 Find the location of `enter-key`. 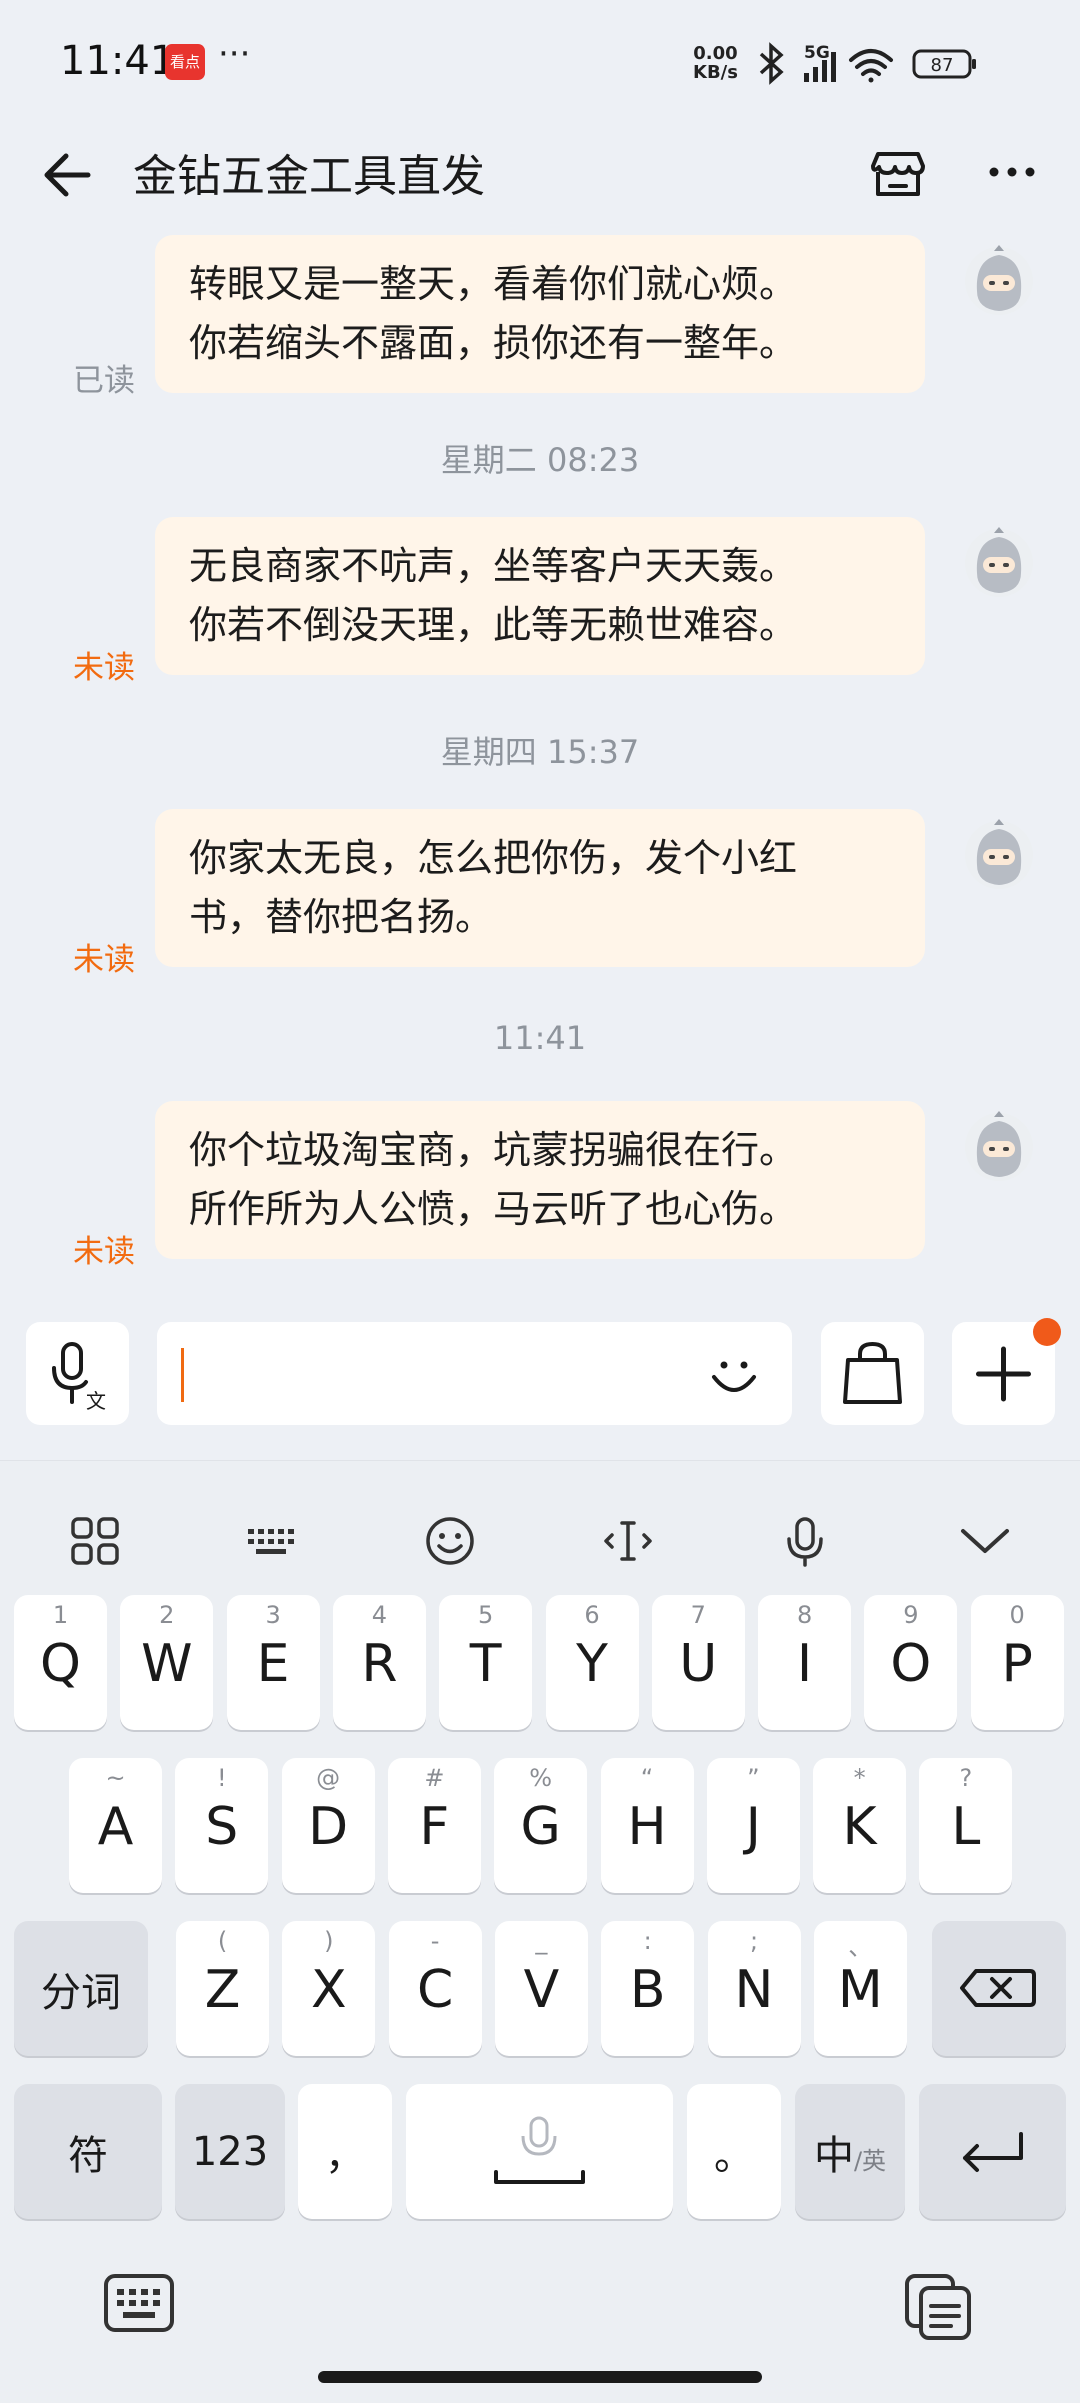

enter-key is located at coordinates (992, 2151).